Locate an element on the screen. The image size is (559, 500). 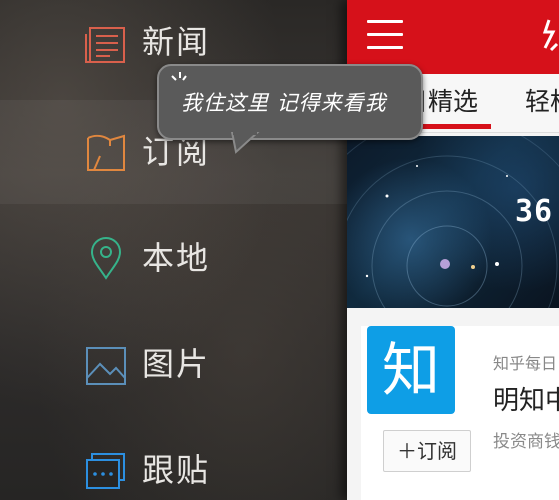
subscription-card: 知 ＋订阅 知乎每日 明知中 投资商钱的事情 is located at coordinates (460, 413).